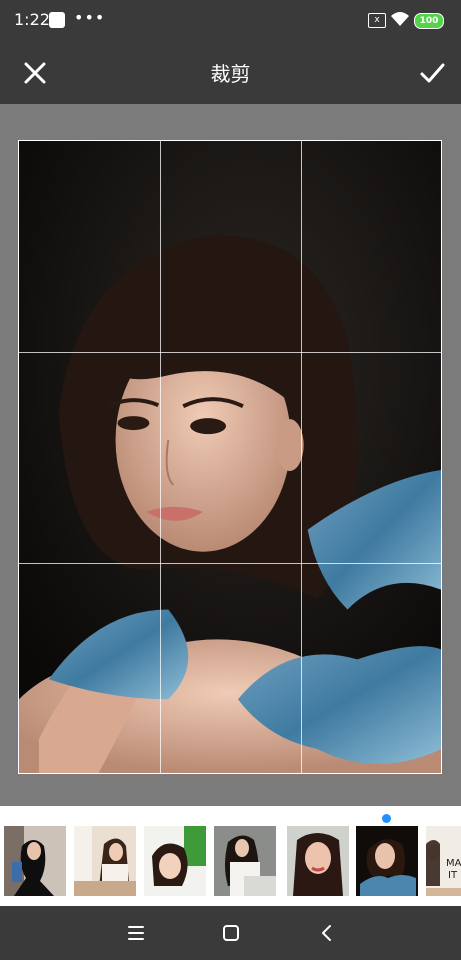 The height and width of the screenshot is (960, 461). Describe the element at coordinates (301, 457) in the screenshot. I see `grid-line-v2` at that location.